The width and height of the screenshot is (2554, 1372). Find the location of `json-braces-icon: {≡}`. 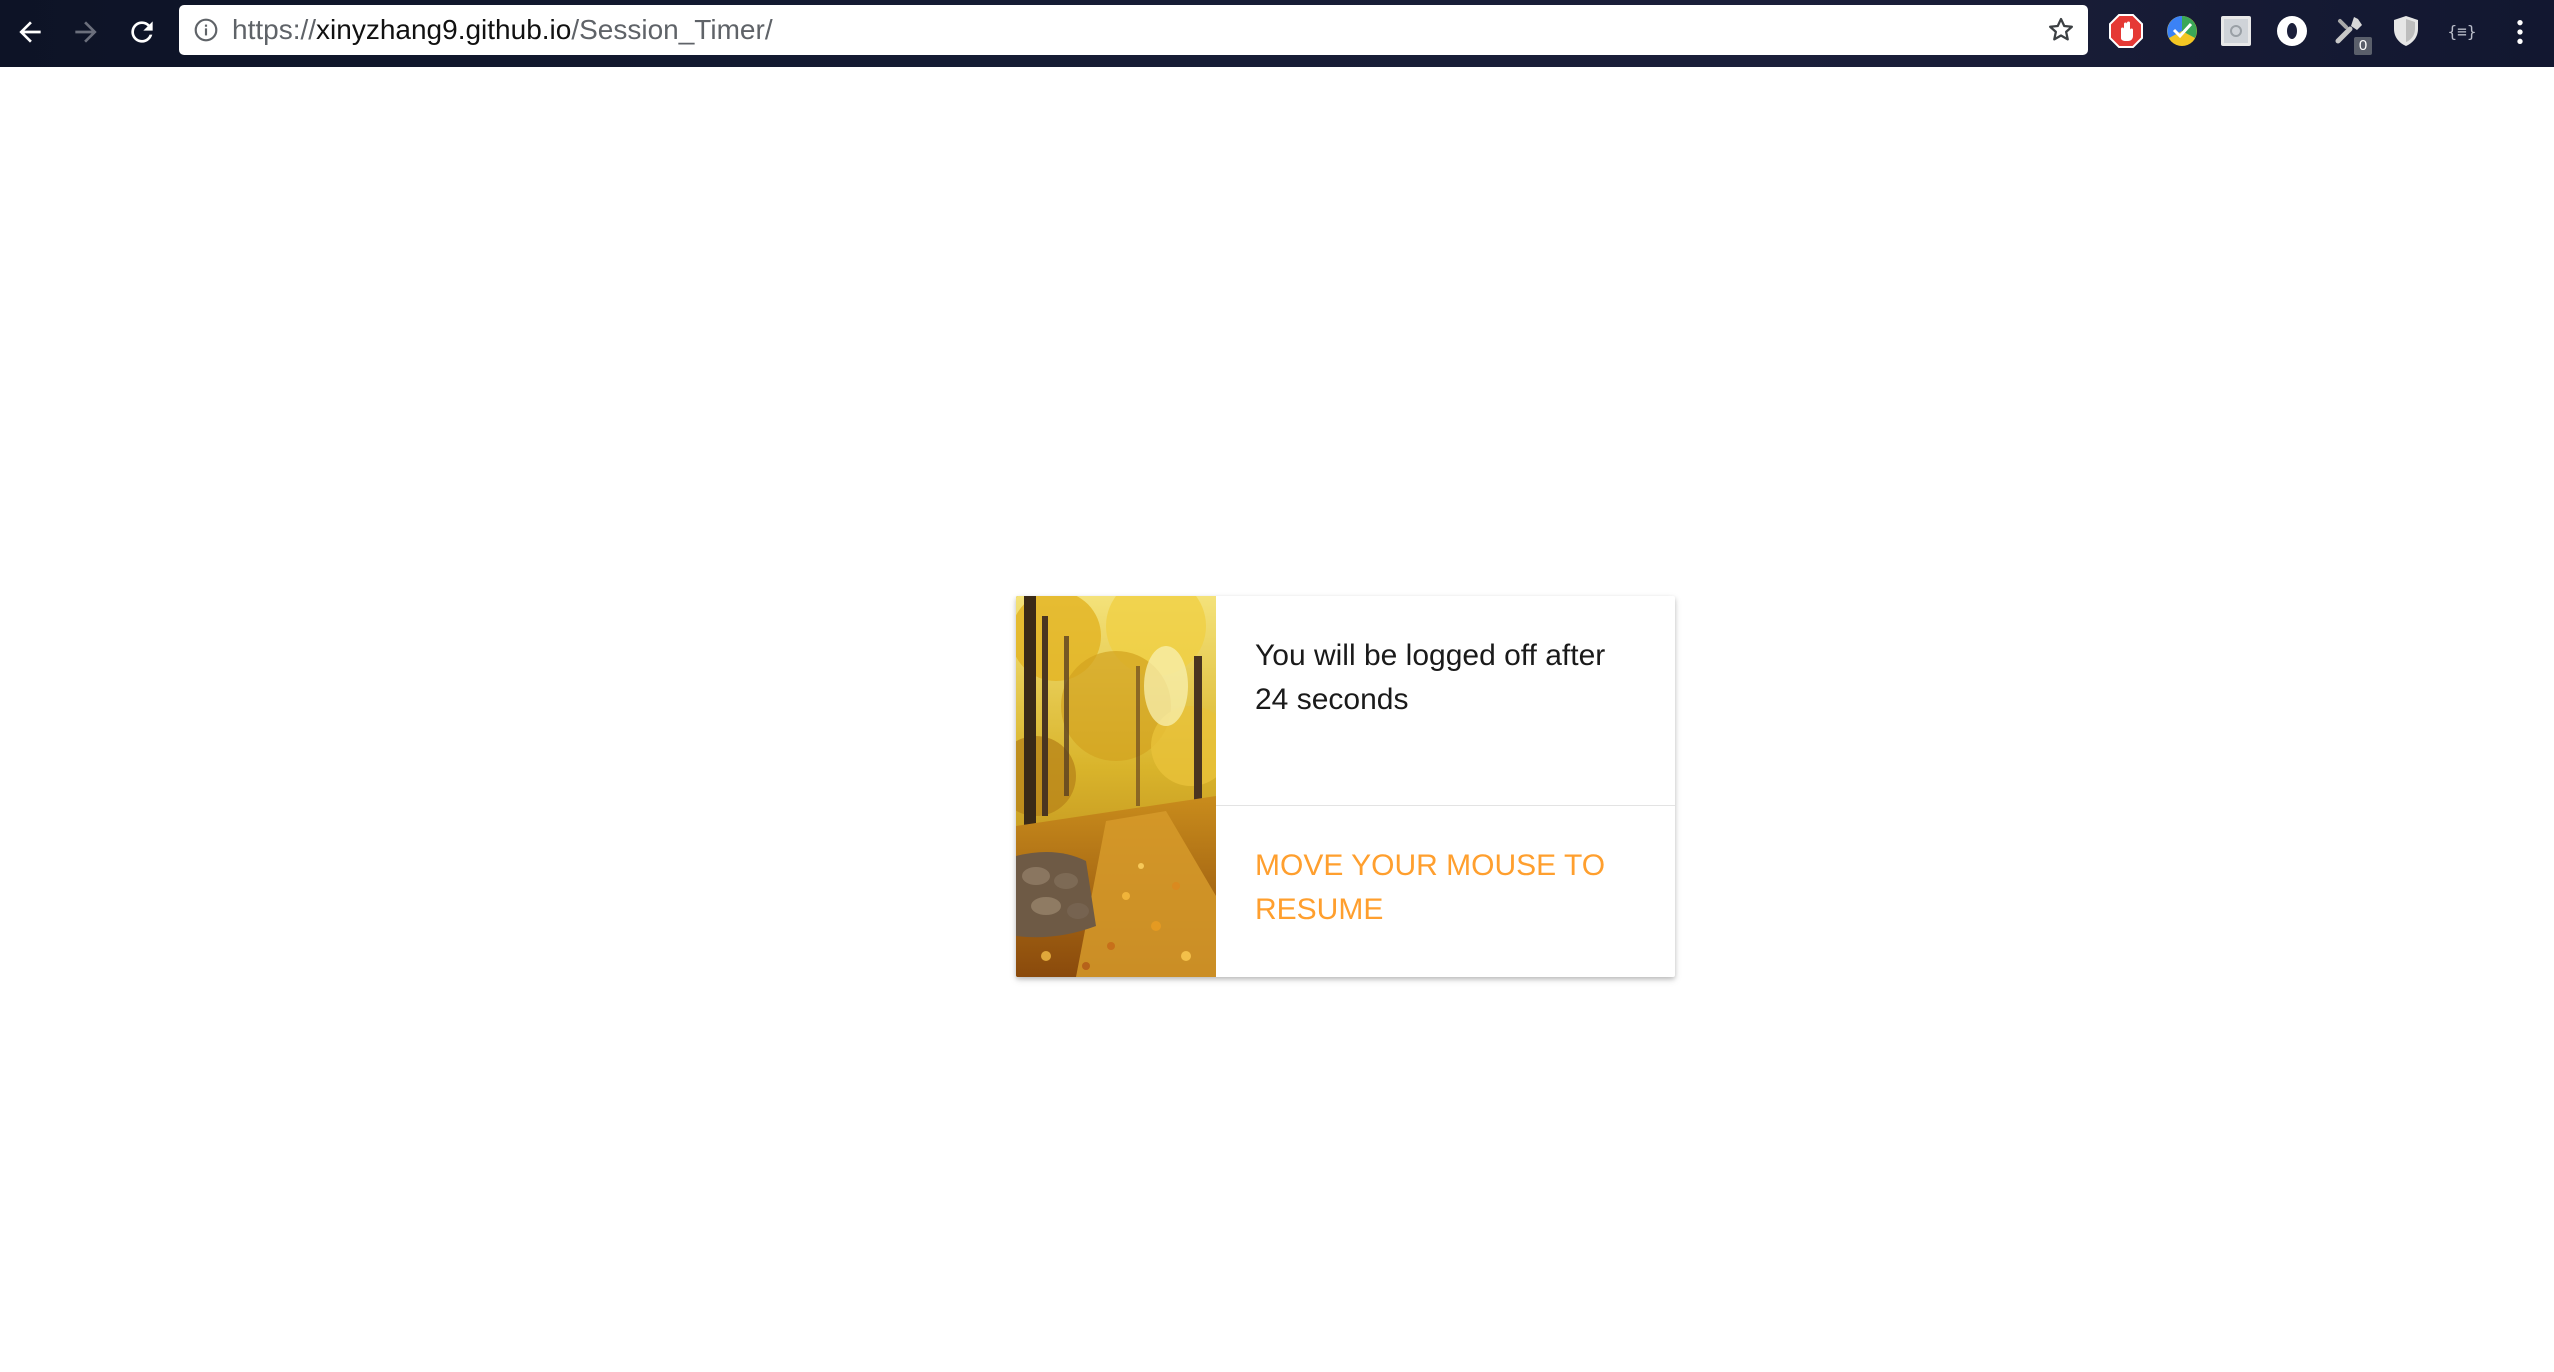

json-braces-icon: {≡} is located at coordinates (2462, 31).